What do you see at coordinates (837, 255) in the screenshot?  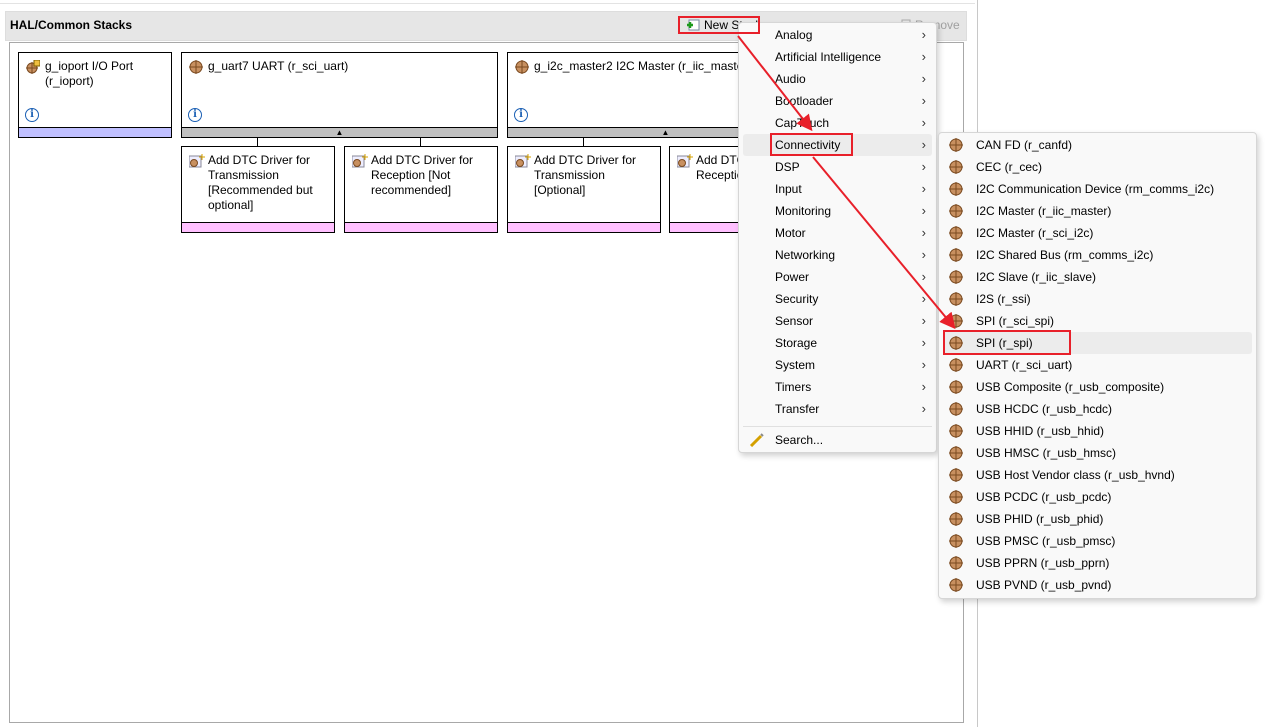 I see `menu-item-networking: Networking ›` at bounding box center [837, 255].